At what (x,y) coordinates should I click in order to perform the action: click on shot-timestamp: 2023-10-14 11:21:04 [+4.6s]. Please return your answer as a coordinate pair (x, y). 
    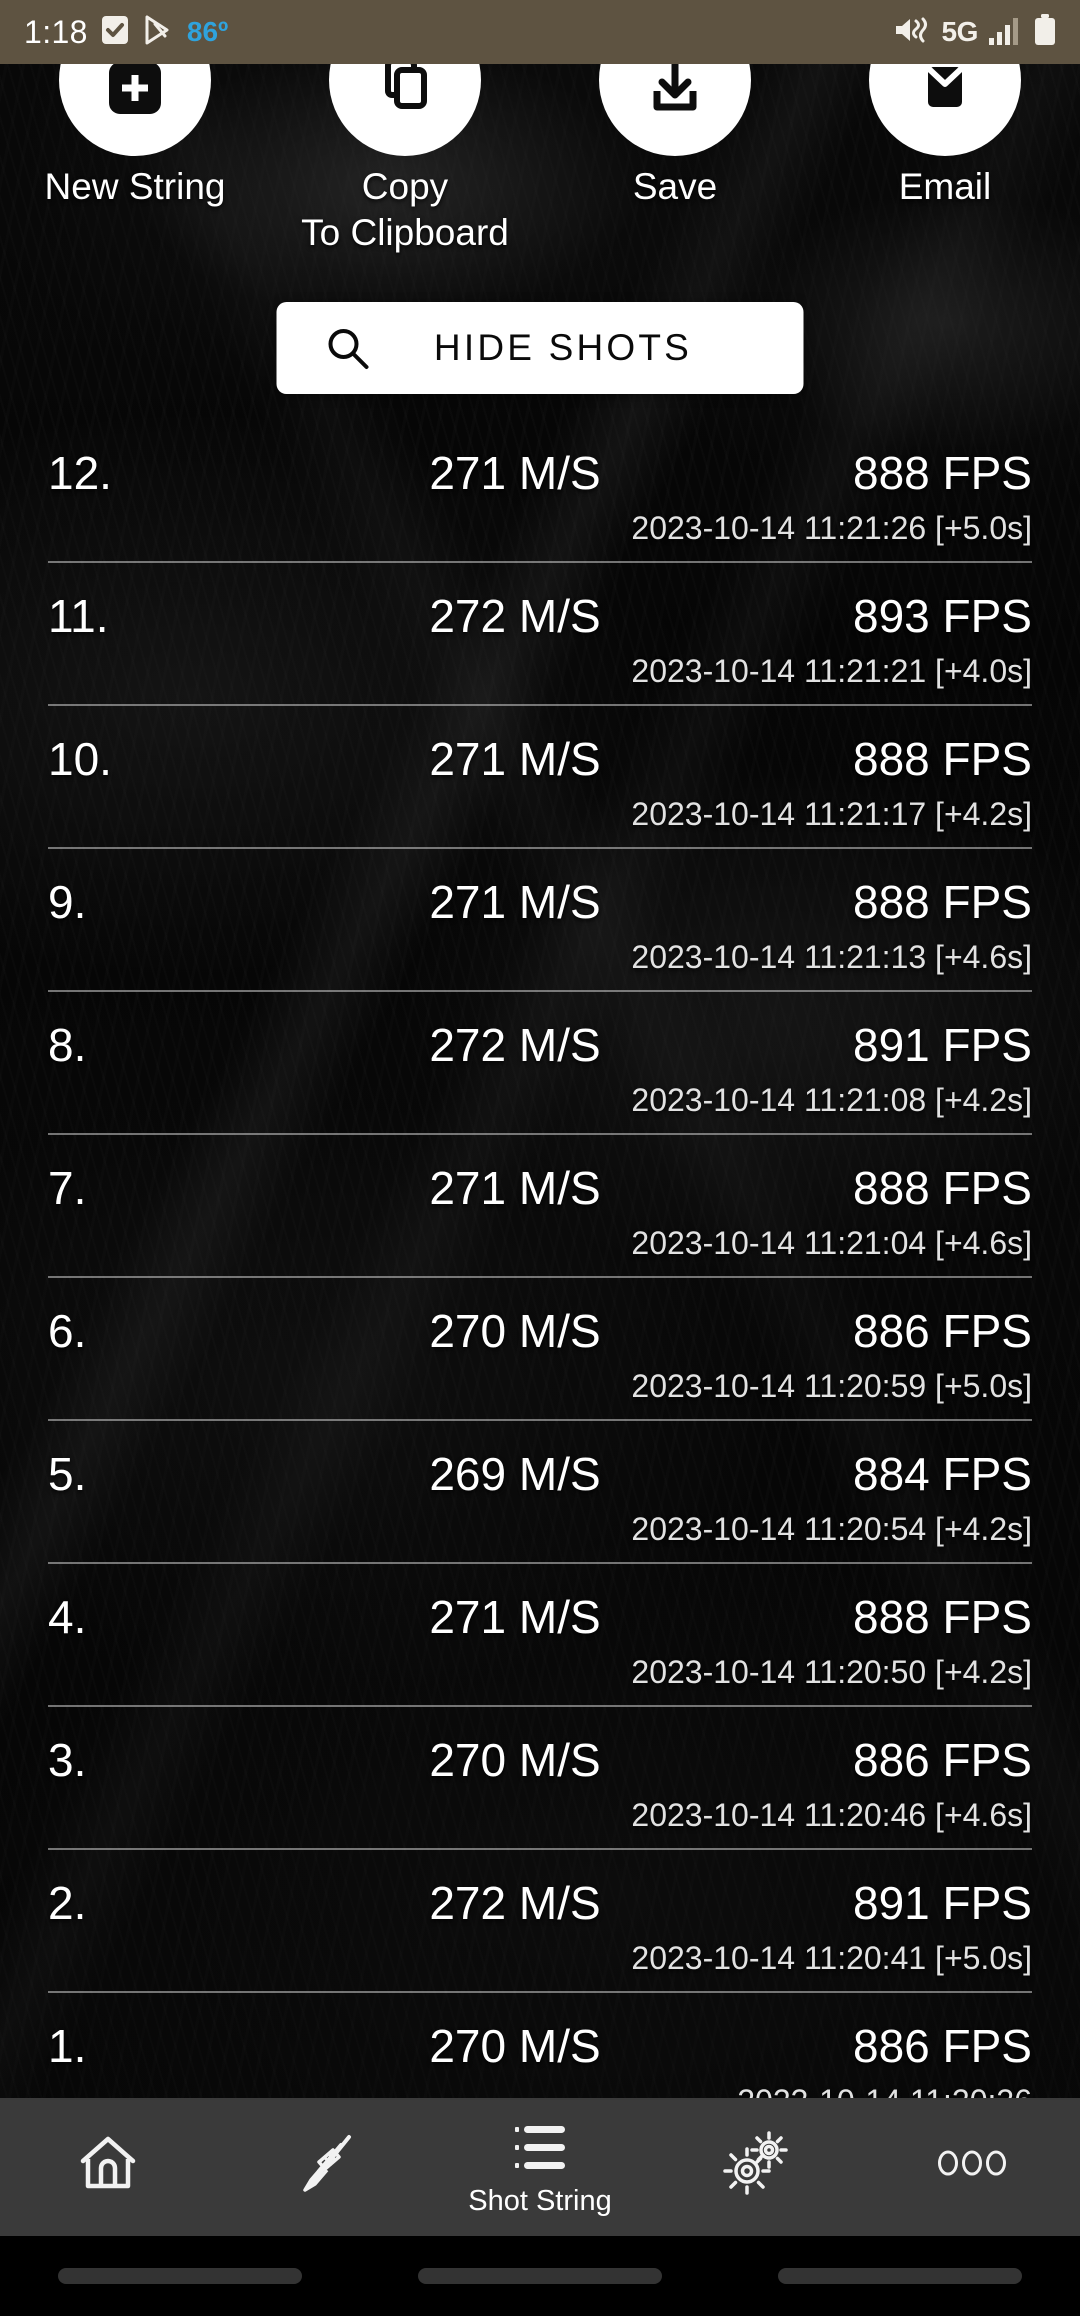
    Looking at the image, I should click on (831, 1243).